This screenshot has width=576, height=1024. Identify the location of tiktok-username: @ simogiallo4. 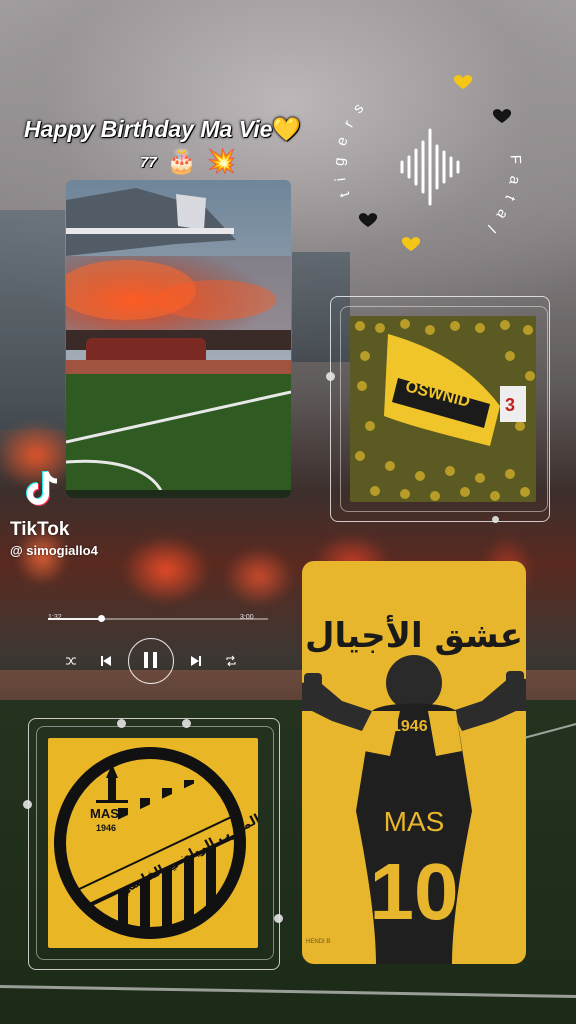
(54, 550).